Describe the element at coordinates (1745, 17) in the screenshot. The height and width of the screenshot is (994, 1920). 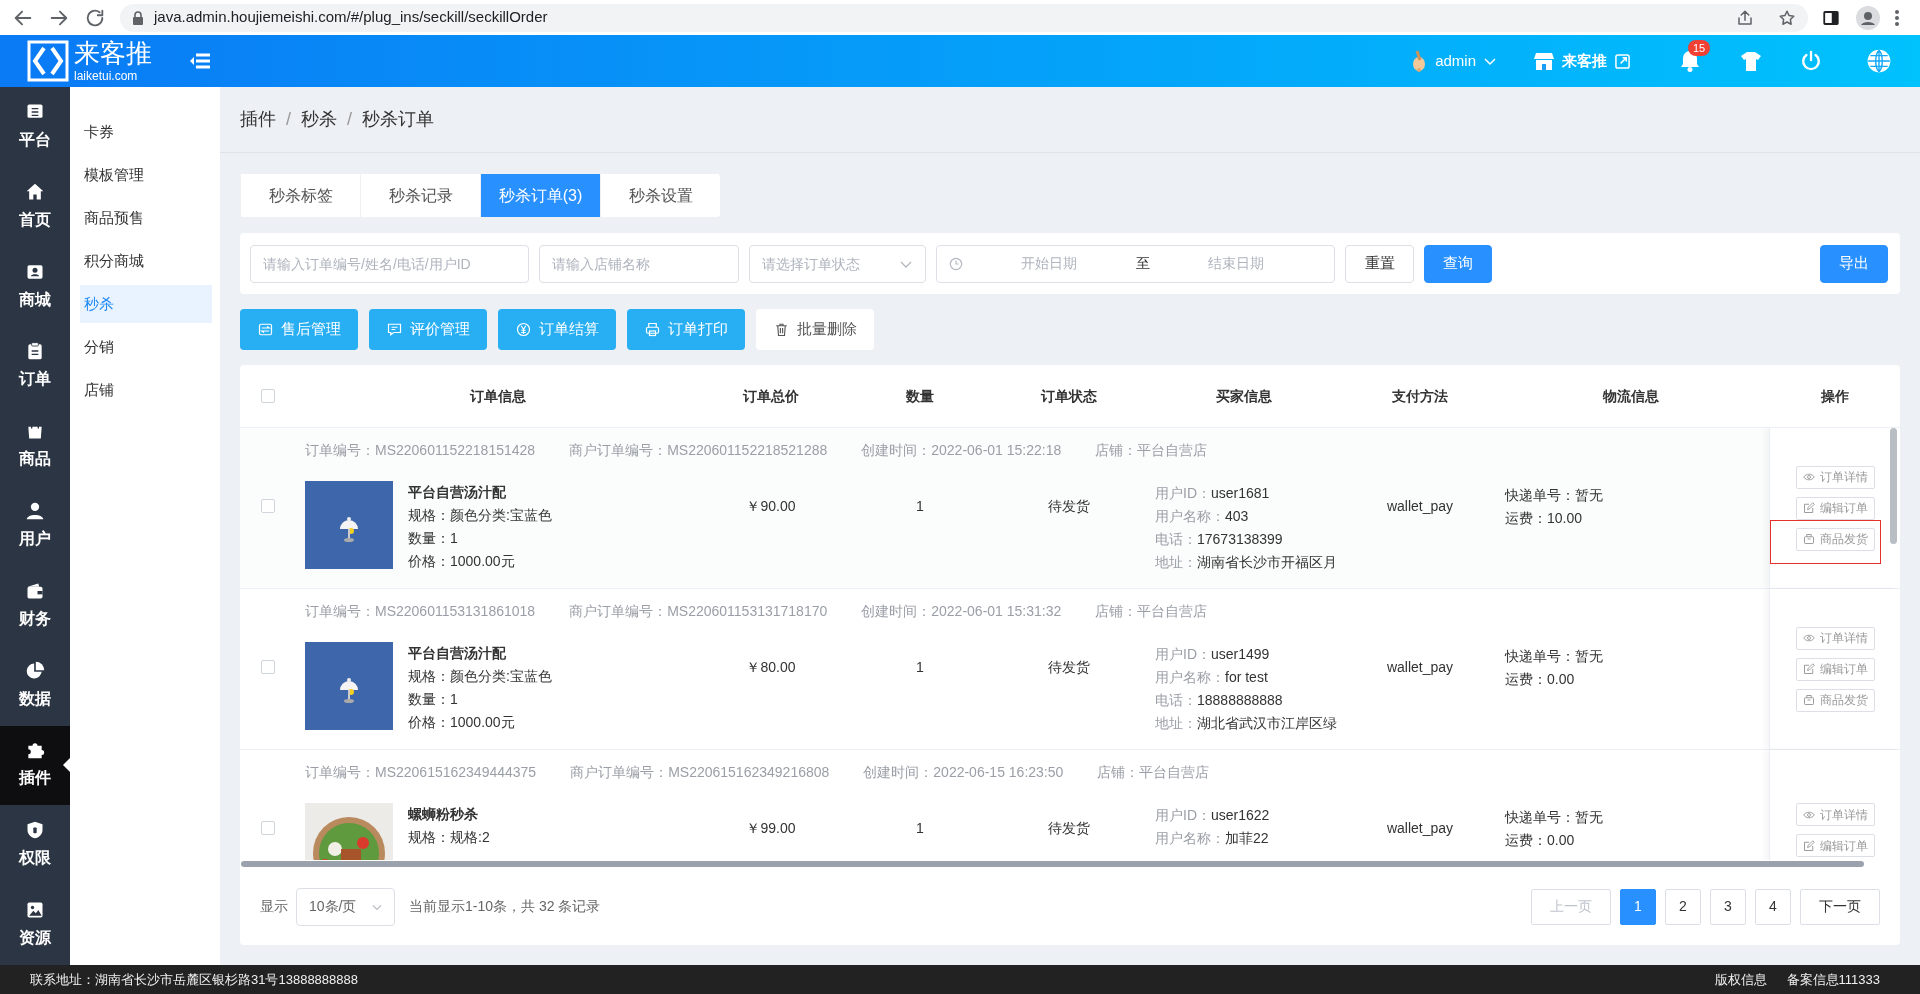
I see `share-icon` at that location.